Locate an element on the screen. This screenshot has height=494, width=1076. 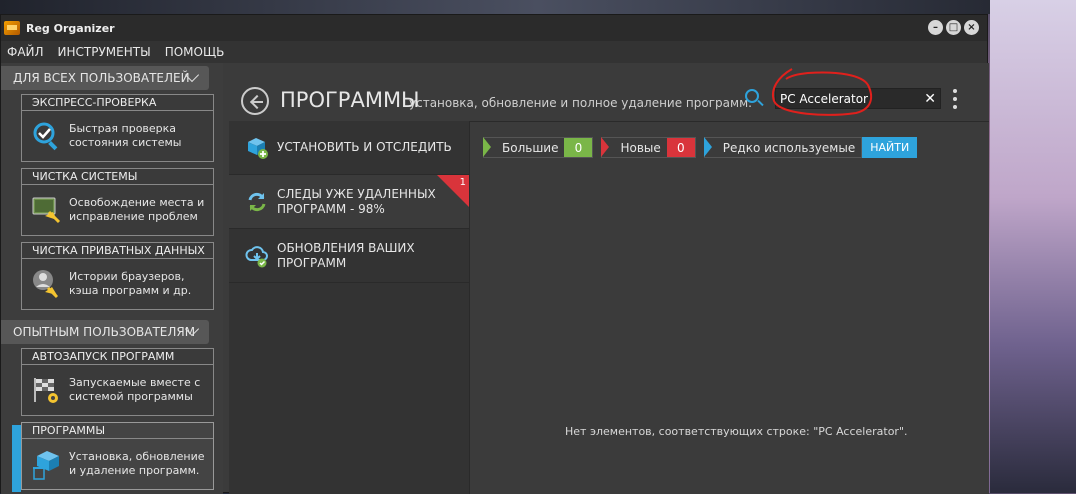
menu-bar: ФАЙЛ ИНСТРУМЕНТЫ ПОМОЩЬ is located at coordinates (494, 52).